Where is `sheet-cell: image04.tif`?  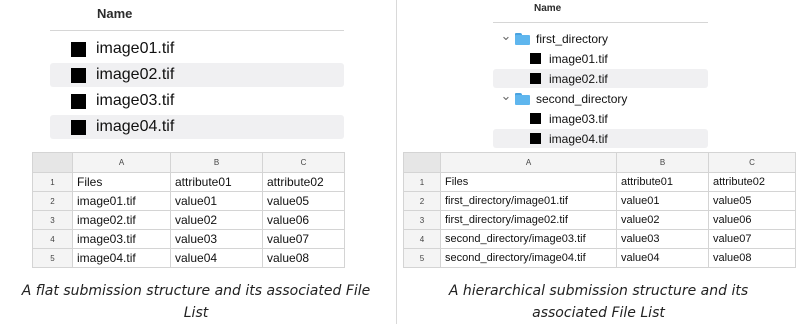
sheet-cell: image04.tif is located at coordinates (121, 258).